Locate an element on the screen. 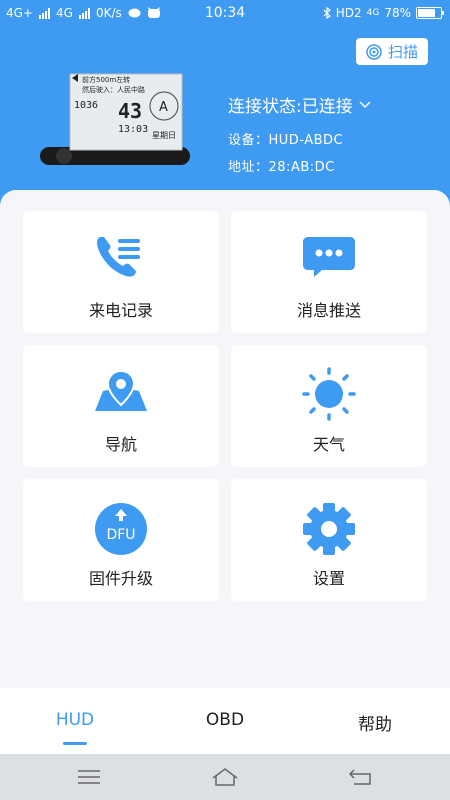 Image resolution: width=450 pixels, height=800 pixels. card-message-push: 消息推送 is located at coordinates (329, 272).